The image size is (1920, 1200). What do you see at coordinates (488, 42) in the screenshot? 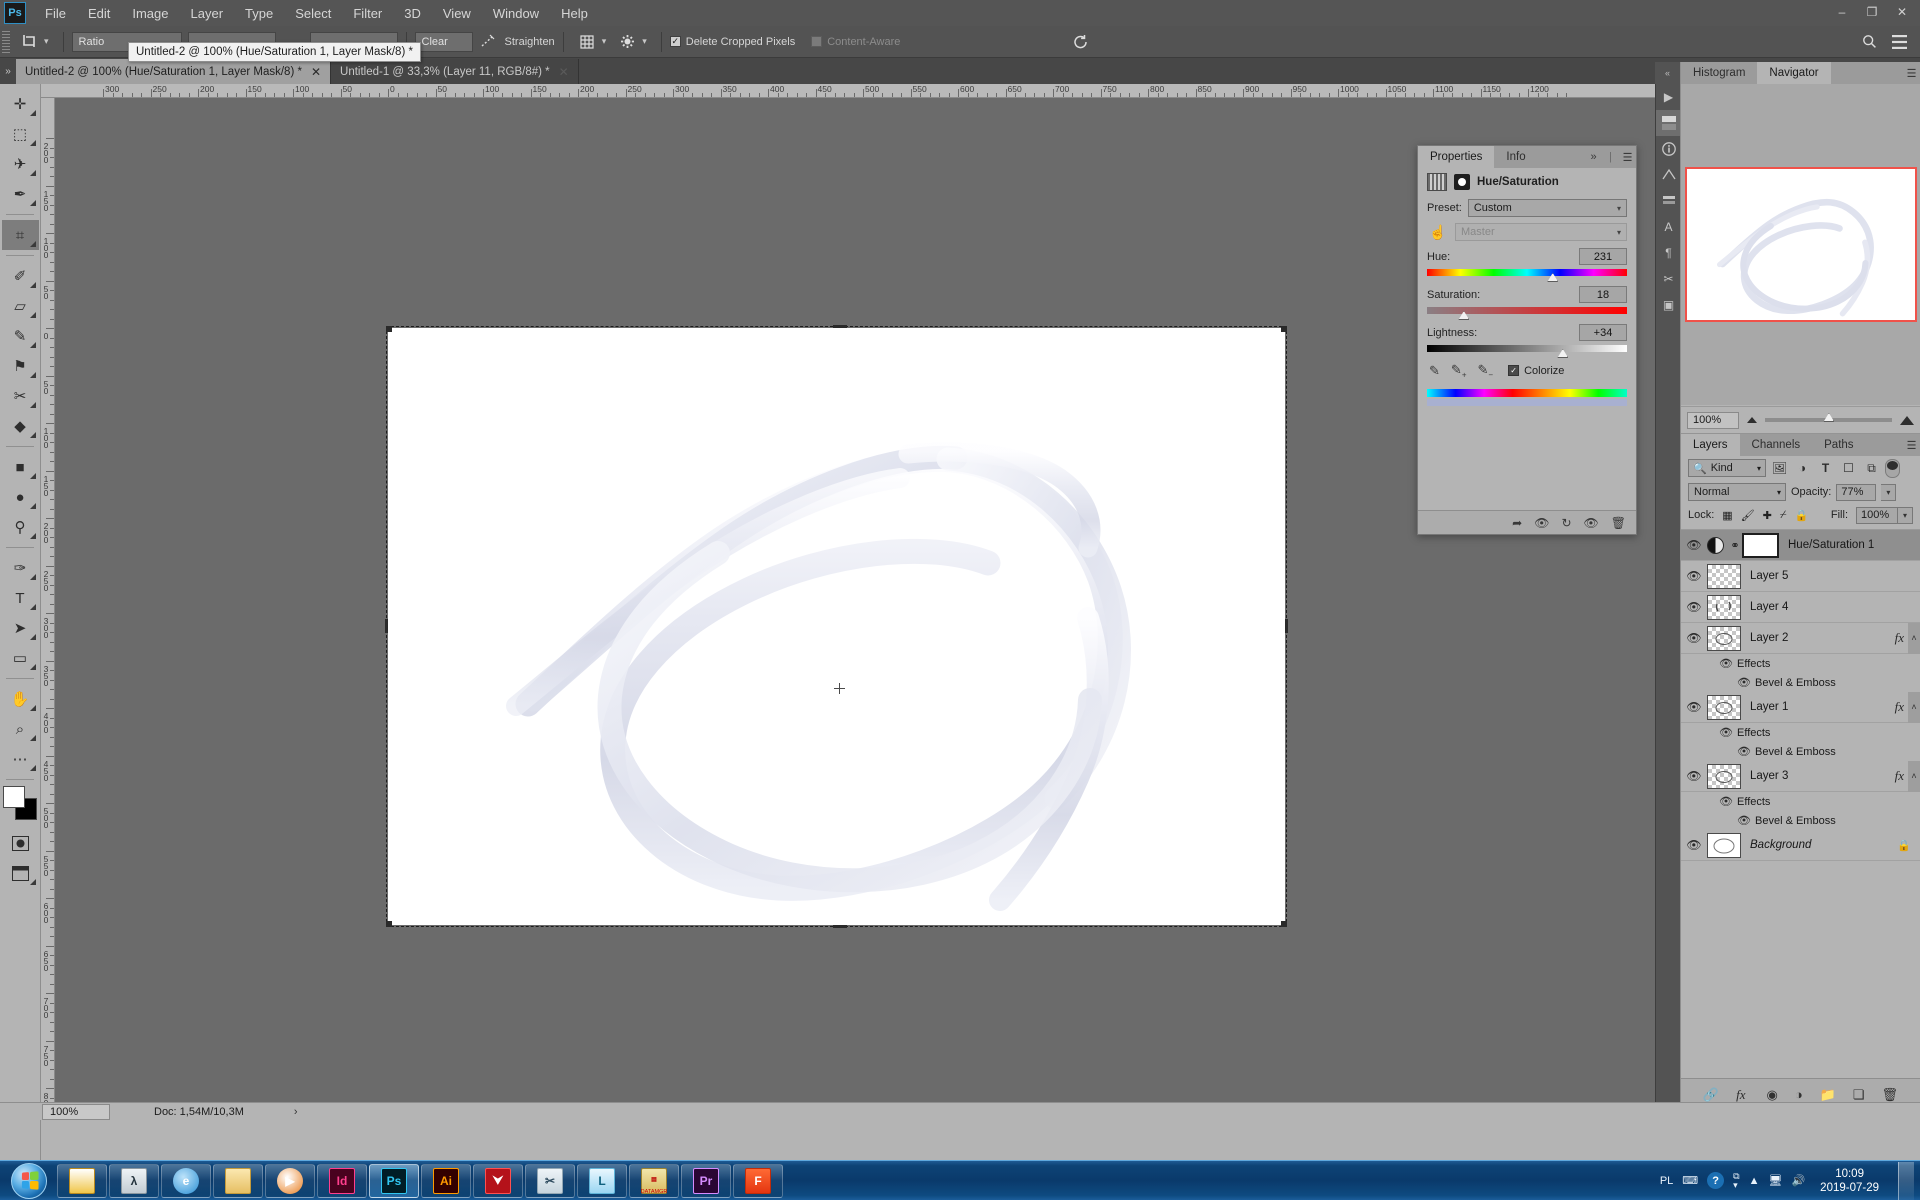
I see `straighten-icon` at bounding box center [488, 42].